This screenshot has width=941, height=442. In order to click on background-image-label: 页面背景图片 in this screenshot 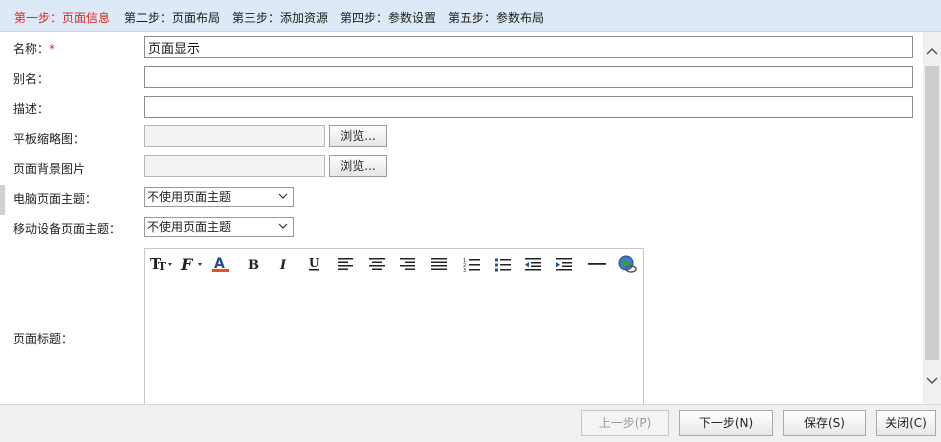, I will do `click(49, 169)`.